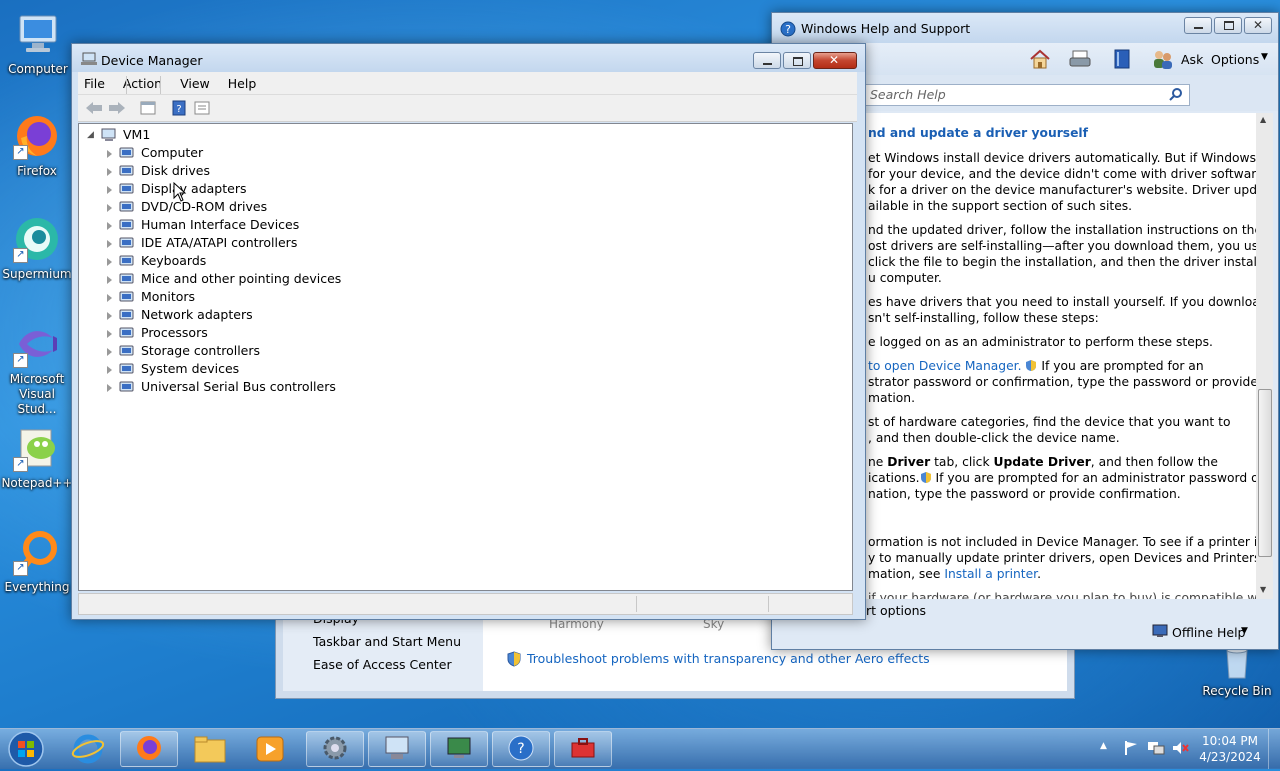 The width and height of the screenshot is (1280, 771). I want to click on taskbar-device-manager, so click(397, 749).